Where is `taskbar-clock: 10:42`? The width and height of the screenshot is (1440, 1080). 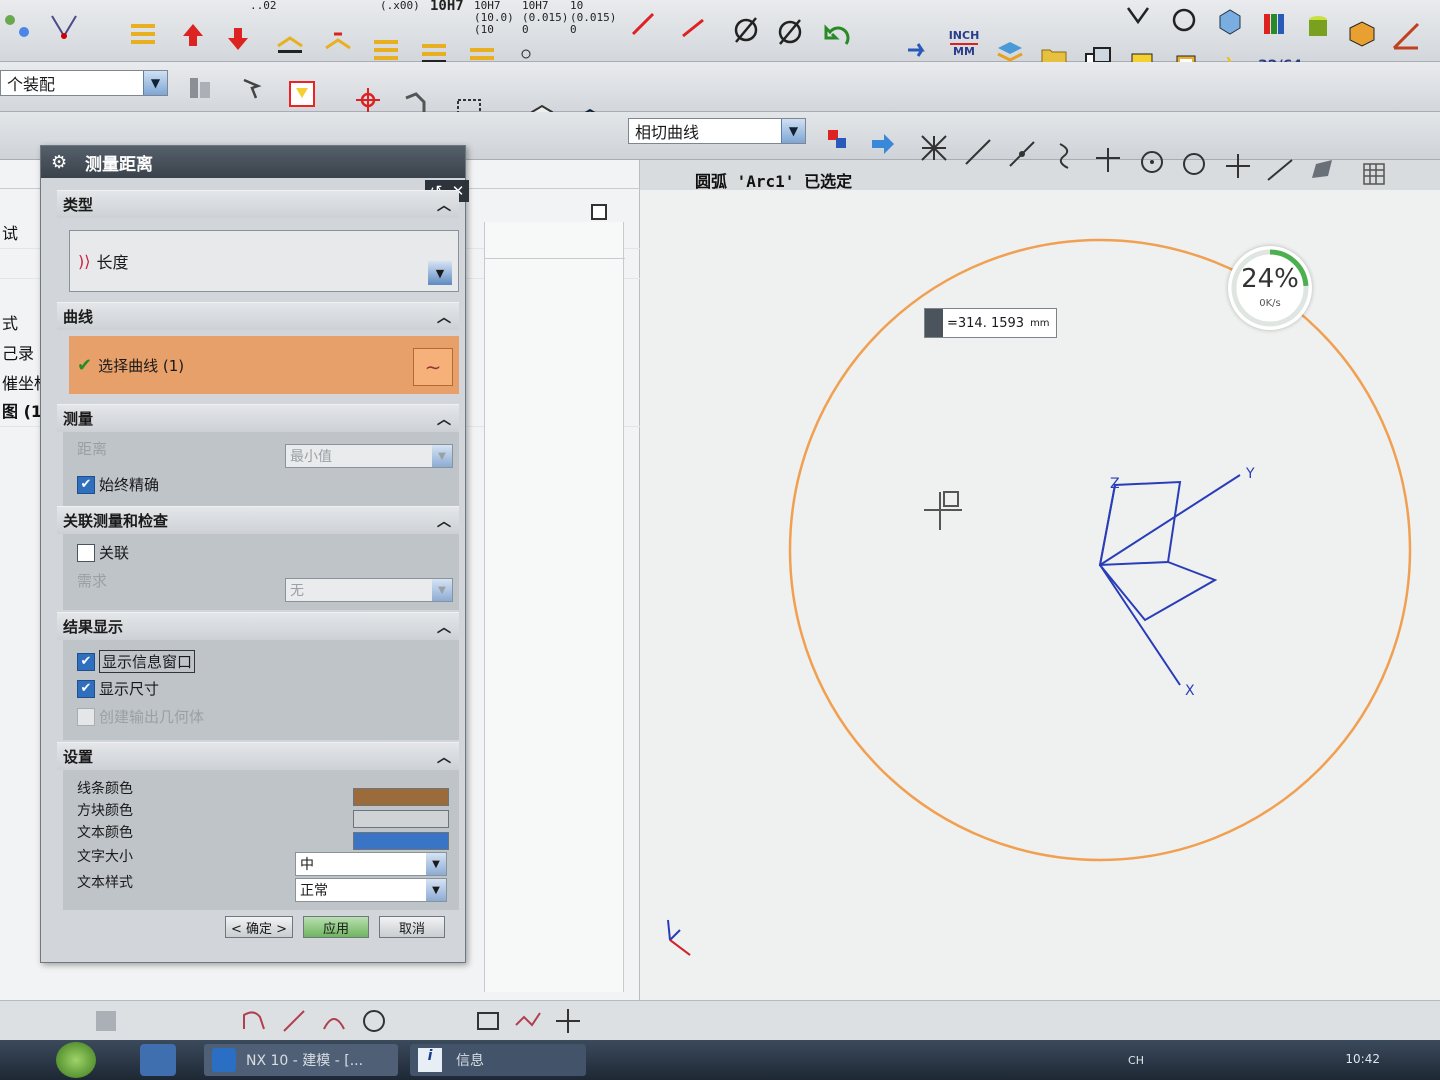
taskbar-clock: 10:42 is located at coordinates (1362, 1059).